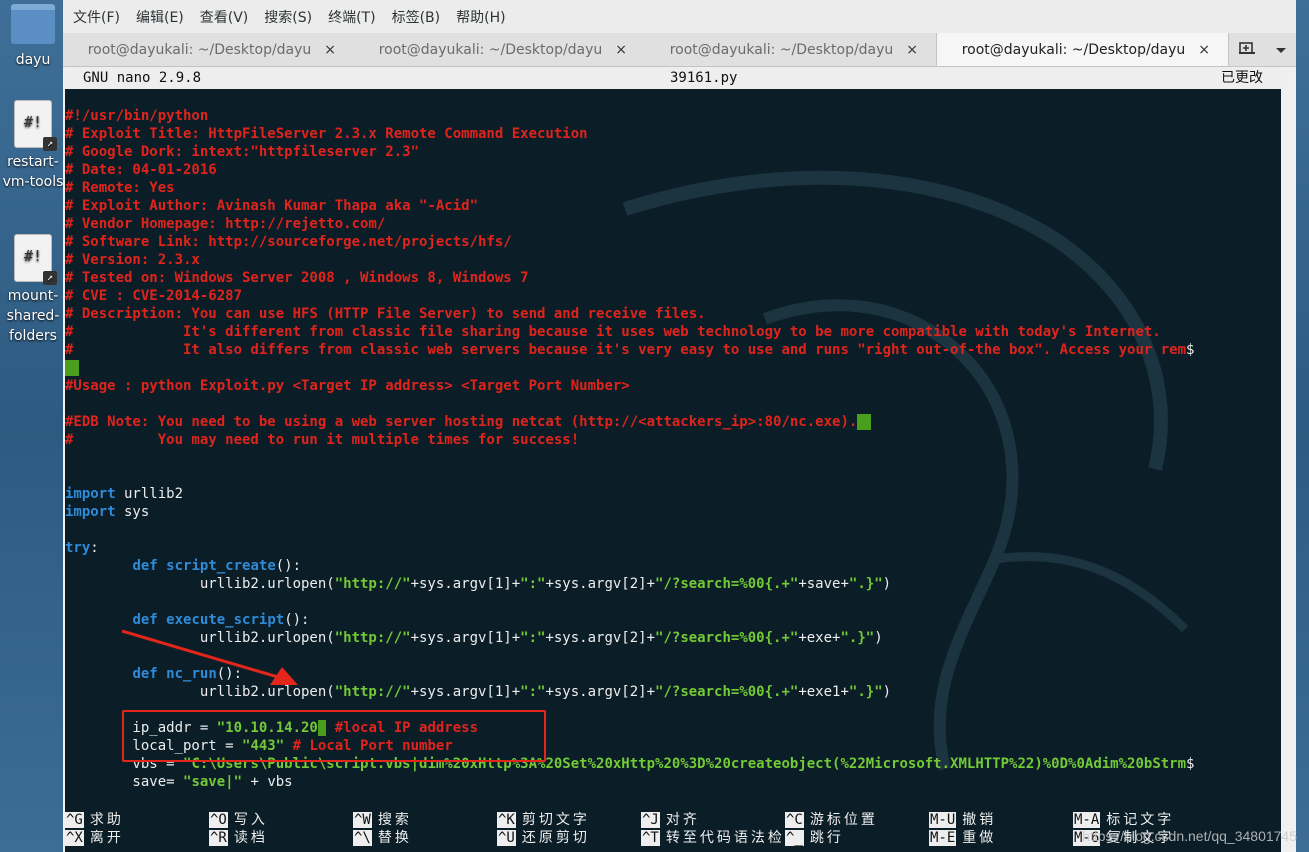  What do you see at coordinates (94, 820) in the screenshot?
I see `shortcut-item: ^G 求助` at bounding box center [94, 820].